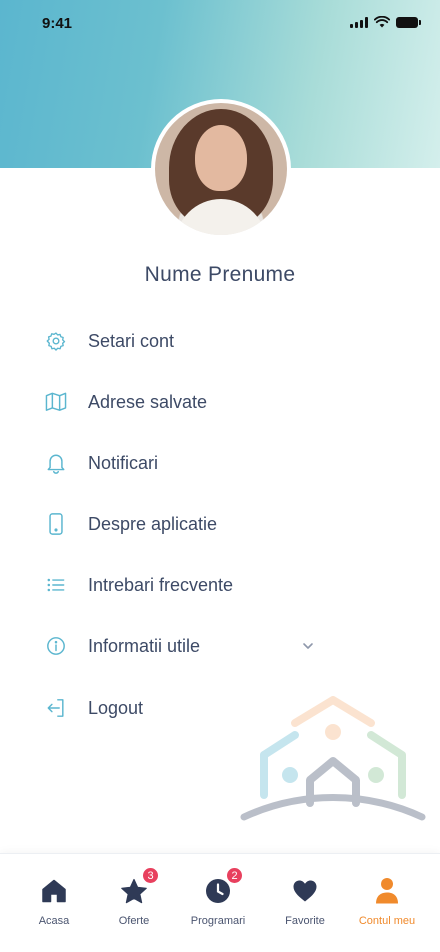 This screenshot has height=952, width=440. What do you see at coordinates (56, 646) in the screenshot?
I see `info-icon` at bounding box center [56, 646].